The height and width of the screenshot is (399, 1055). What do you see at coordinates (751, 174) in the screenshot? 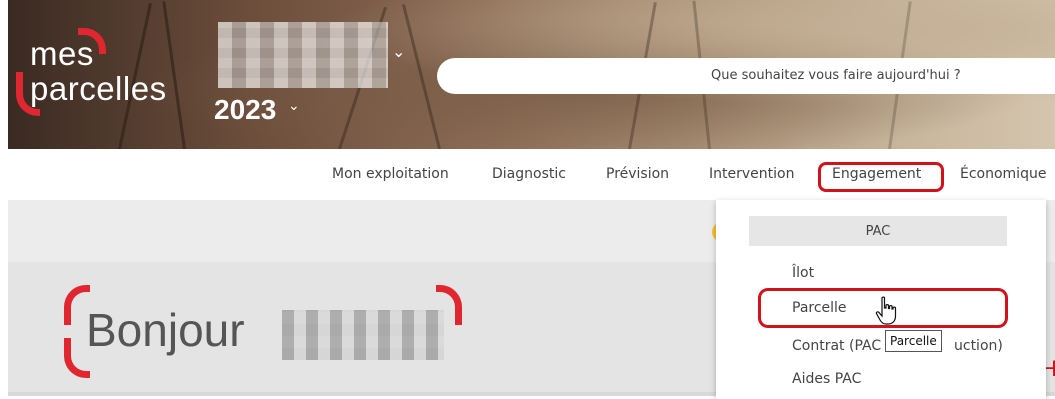
I see `nav-item-intervention: Intervention` at bounding box center [751, 174].